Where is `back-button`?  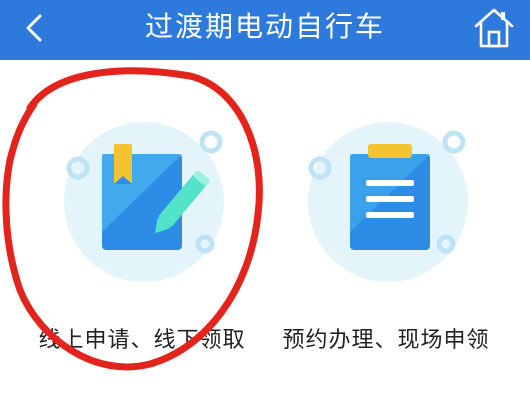
back-button is located at coordinates (38, 28).